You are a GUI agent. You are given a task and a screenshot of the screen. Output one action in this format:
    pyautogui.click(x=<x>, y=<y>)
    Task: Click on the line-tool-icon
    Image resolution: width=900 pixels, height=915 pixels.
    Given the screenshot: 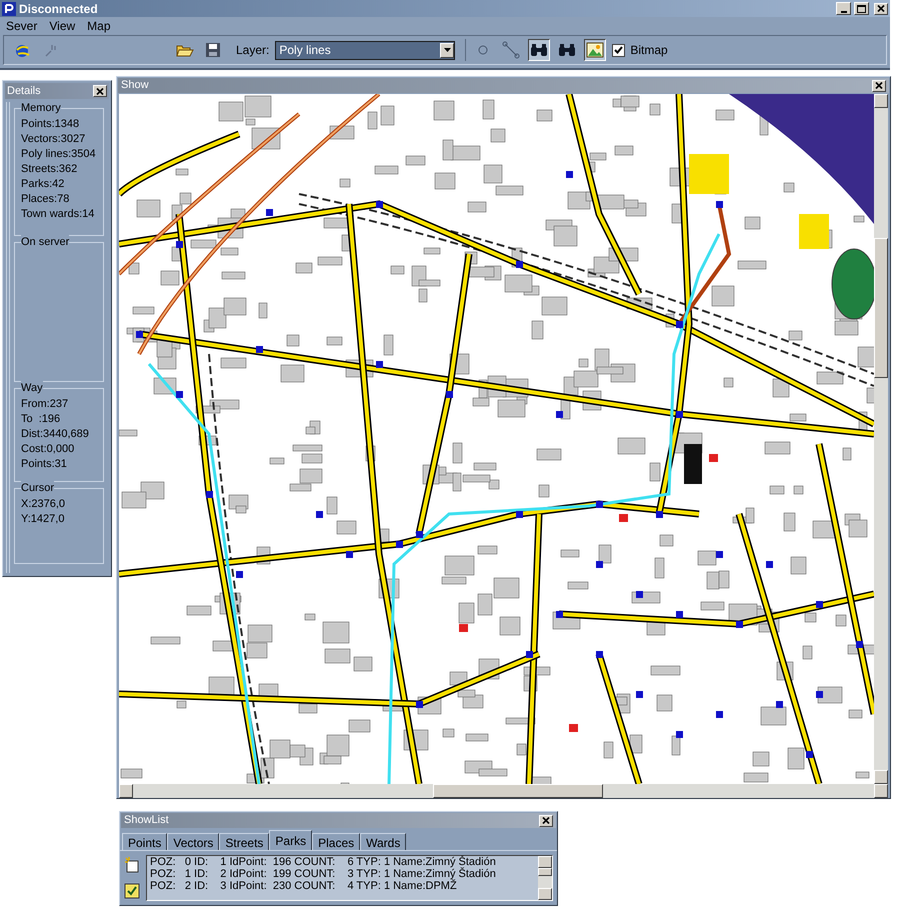 What is the action you would take?
    pyautogui.click(x=511, y=50)
    